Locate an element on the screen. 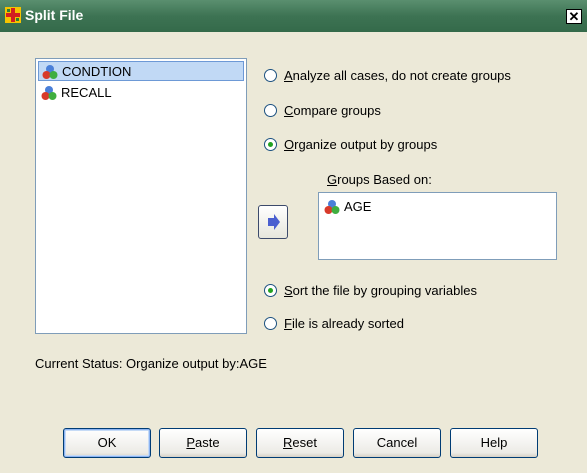 This screenshot has width=587, height=473. paste-label: Paste is located at coordinates (203, 442).